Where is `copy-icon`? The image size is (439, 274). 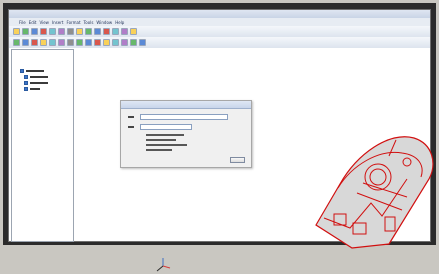 copy-icon is located at coordinates (79, 31).